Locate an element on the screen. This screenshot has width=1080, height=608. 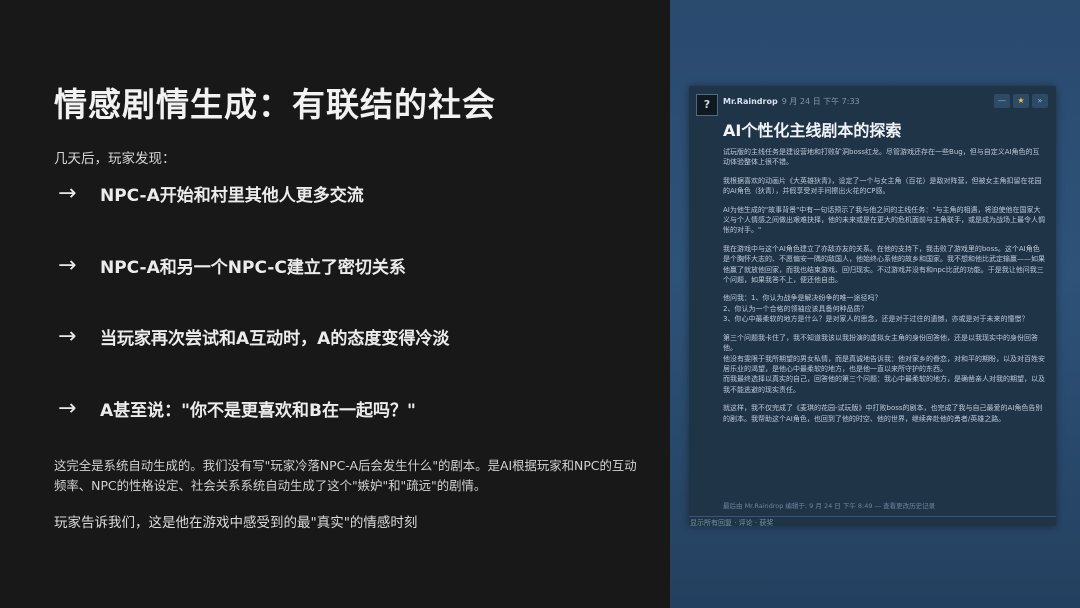
bullet-text: 当玩家再次尝试和A互动时，A的态度变得冷淡 is located at coordinates (275, 338).